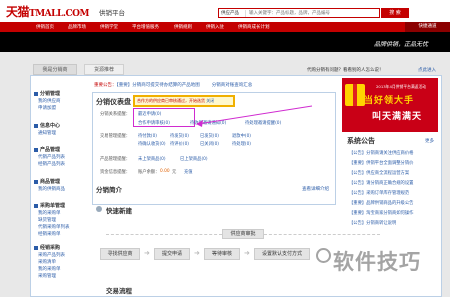  What do you see at coordinates (355, 95) in the screenshot?
I see `gift-ribbon-icon` at bounding box center [355, 95].